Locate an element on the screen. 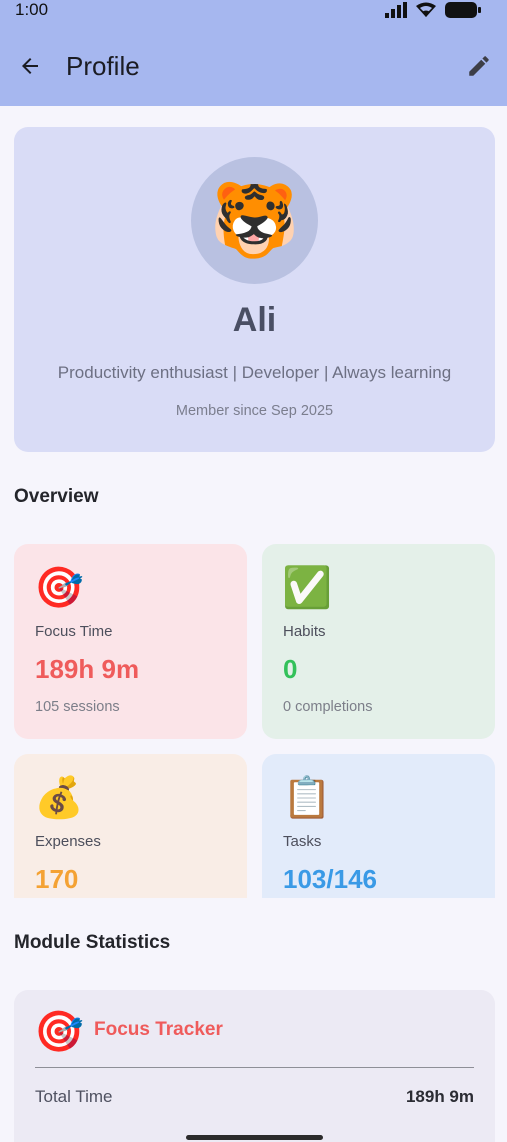 Image resolution: width=507 pixels, height=1142 pixels. card-label: Tasks is located at coordinates (302, 841).